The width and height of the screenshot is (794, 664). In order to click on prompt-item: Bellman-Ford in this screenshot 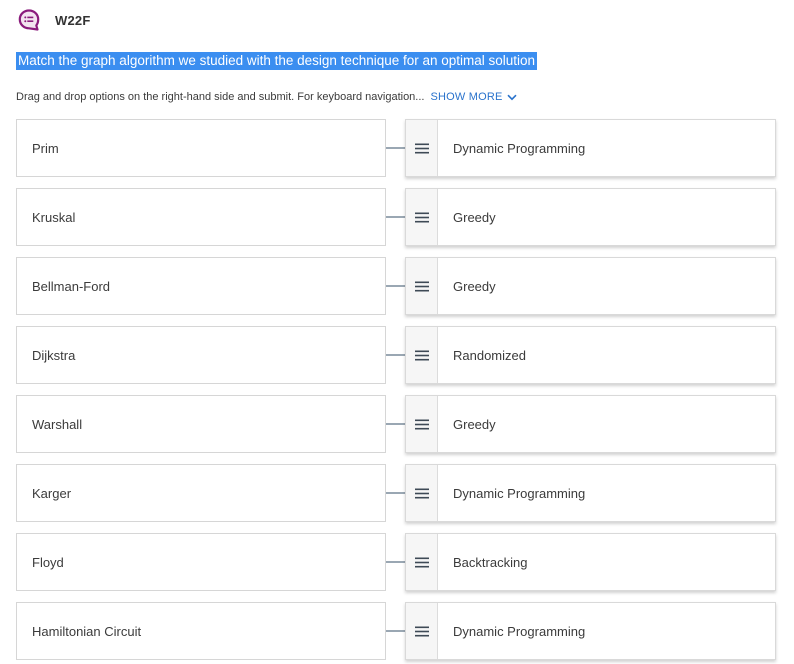, I will do `click(201, 286)`.